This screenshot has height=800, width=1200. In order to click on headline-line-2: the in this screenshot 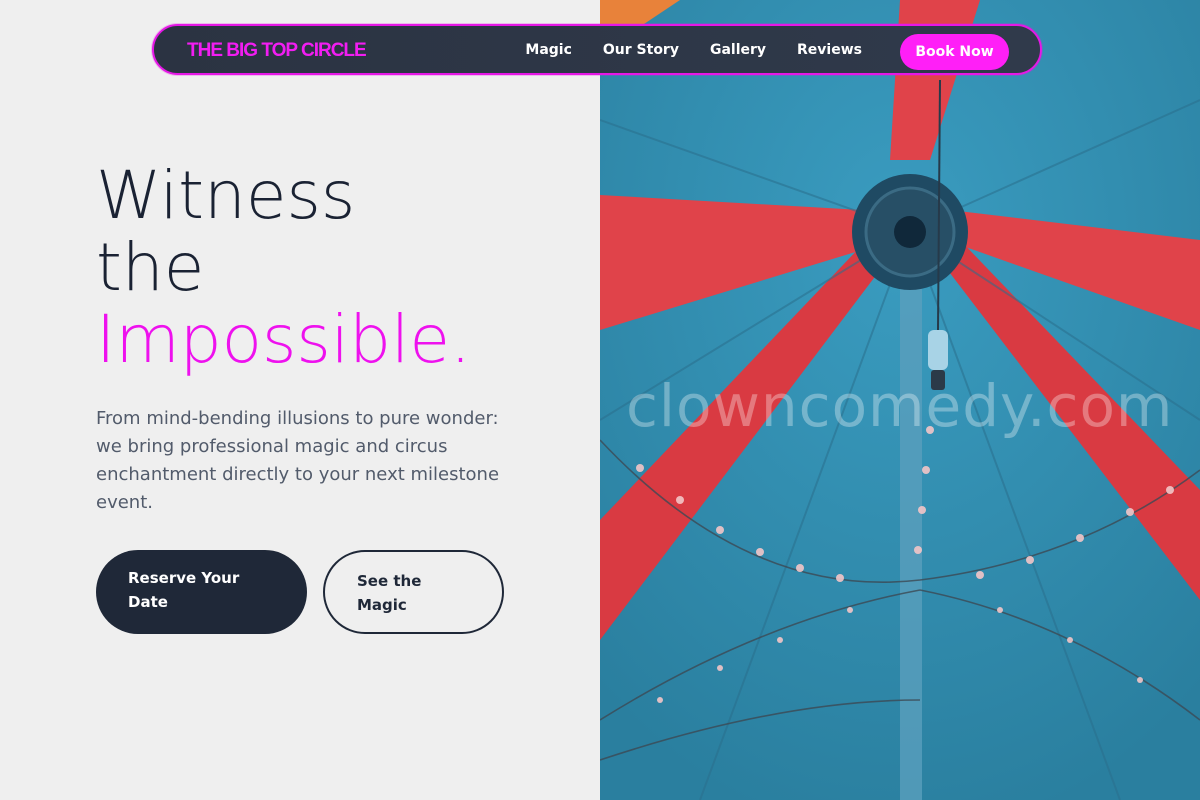, I will do `click(150, 267)`.